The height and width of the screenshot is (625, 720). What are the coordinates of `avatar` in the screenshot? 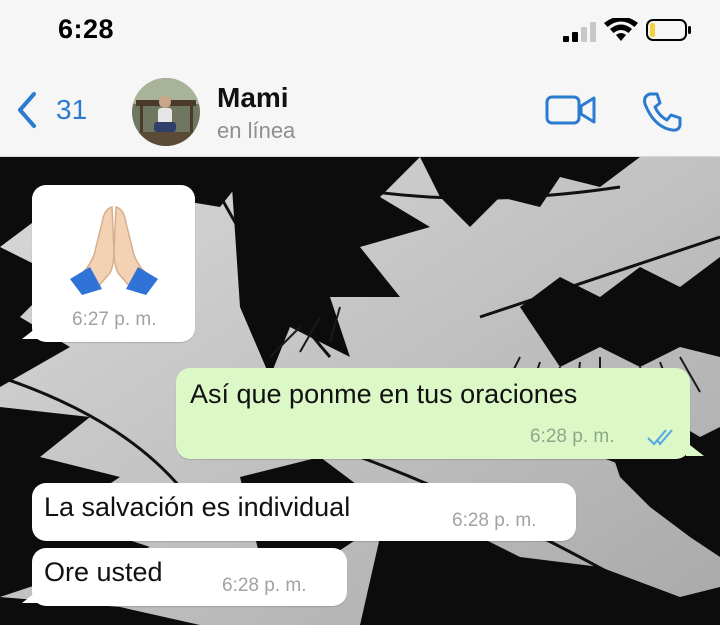 It's located at (166, 112).